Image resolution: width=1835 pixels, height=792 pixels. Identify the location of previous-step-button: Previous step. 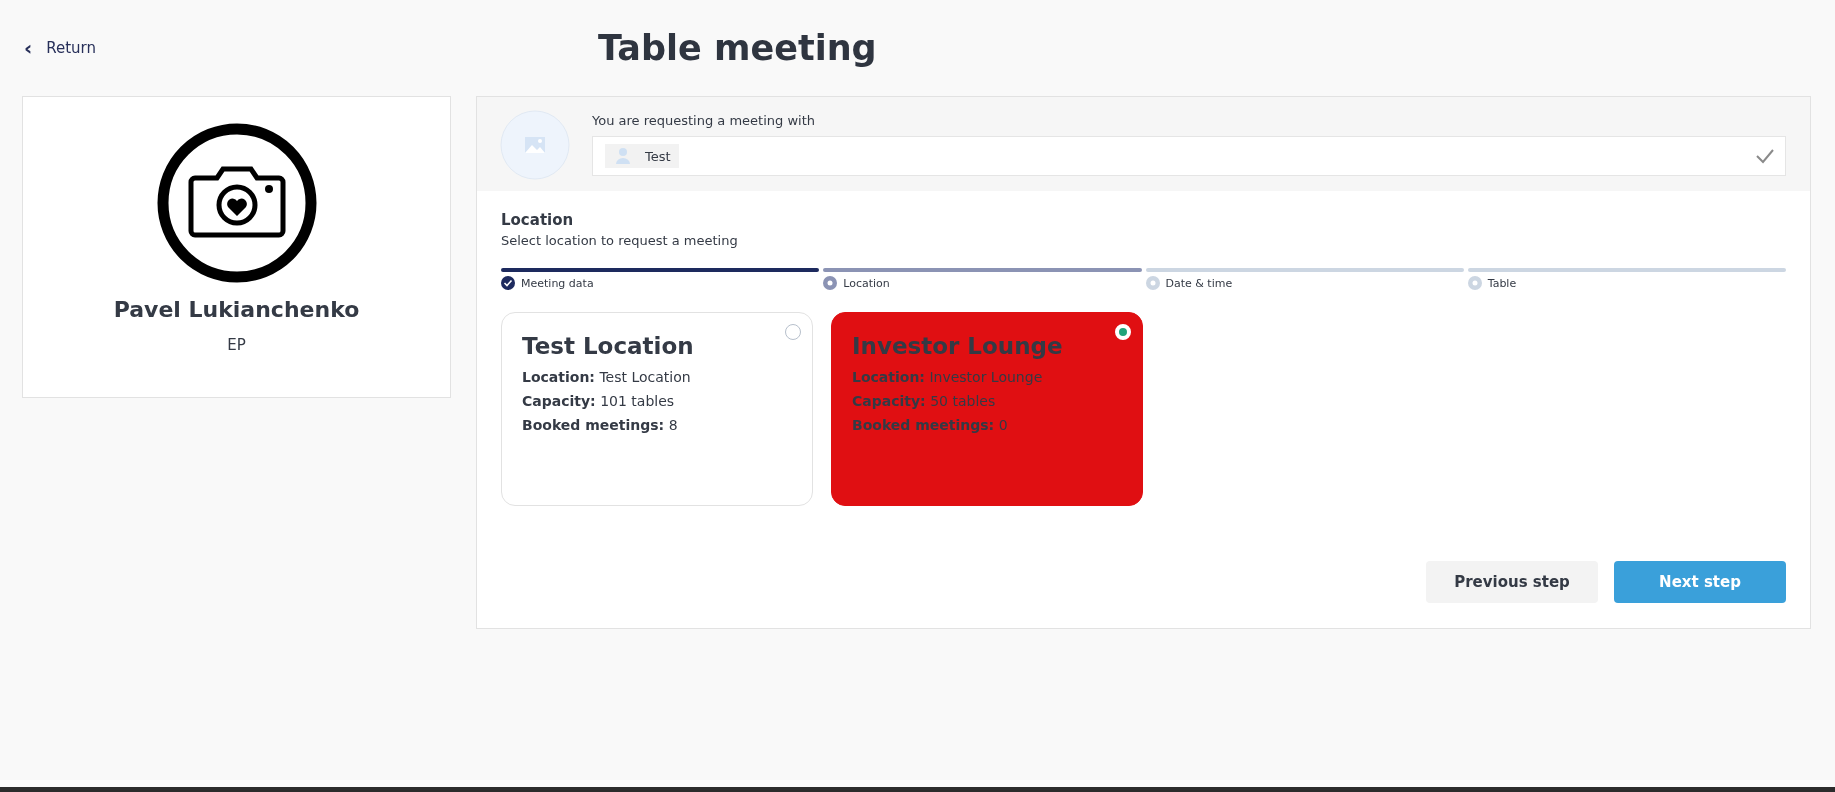
(1512, 582).